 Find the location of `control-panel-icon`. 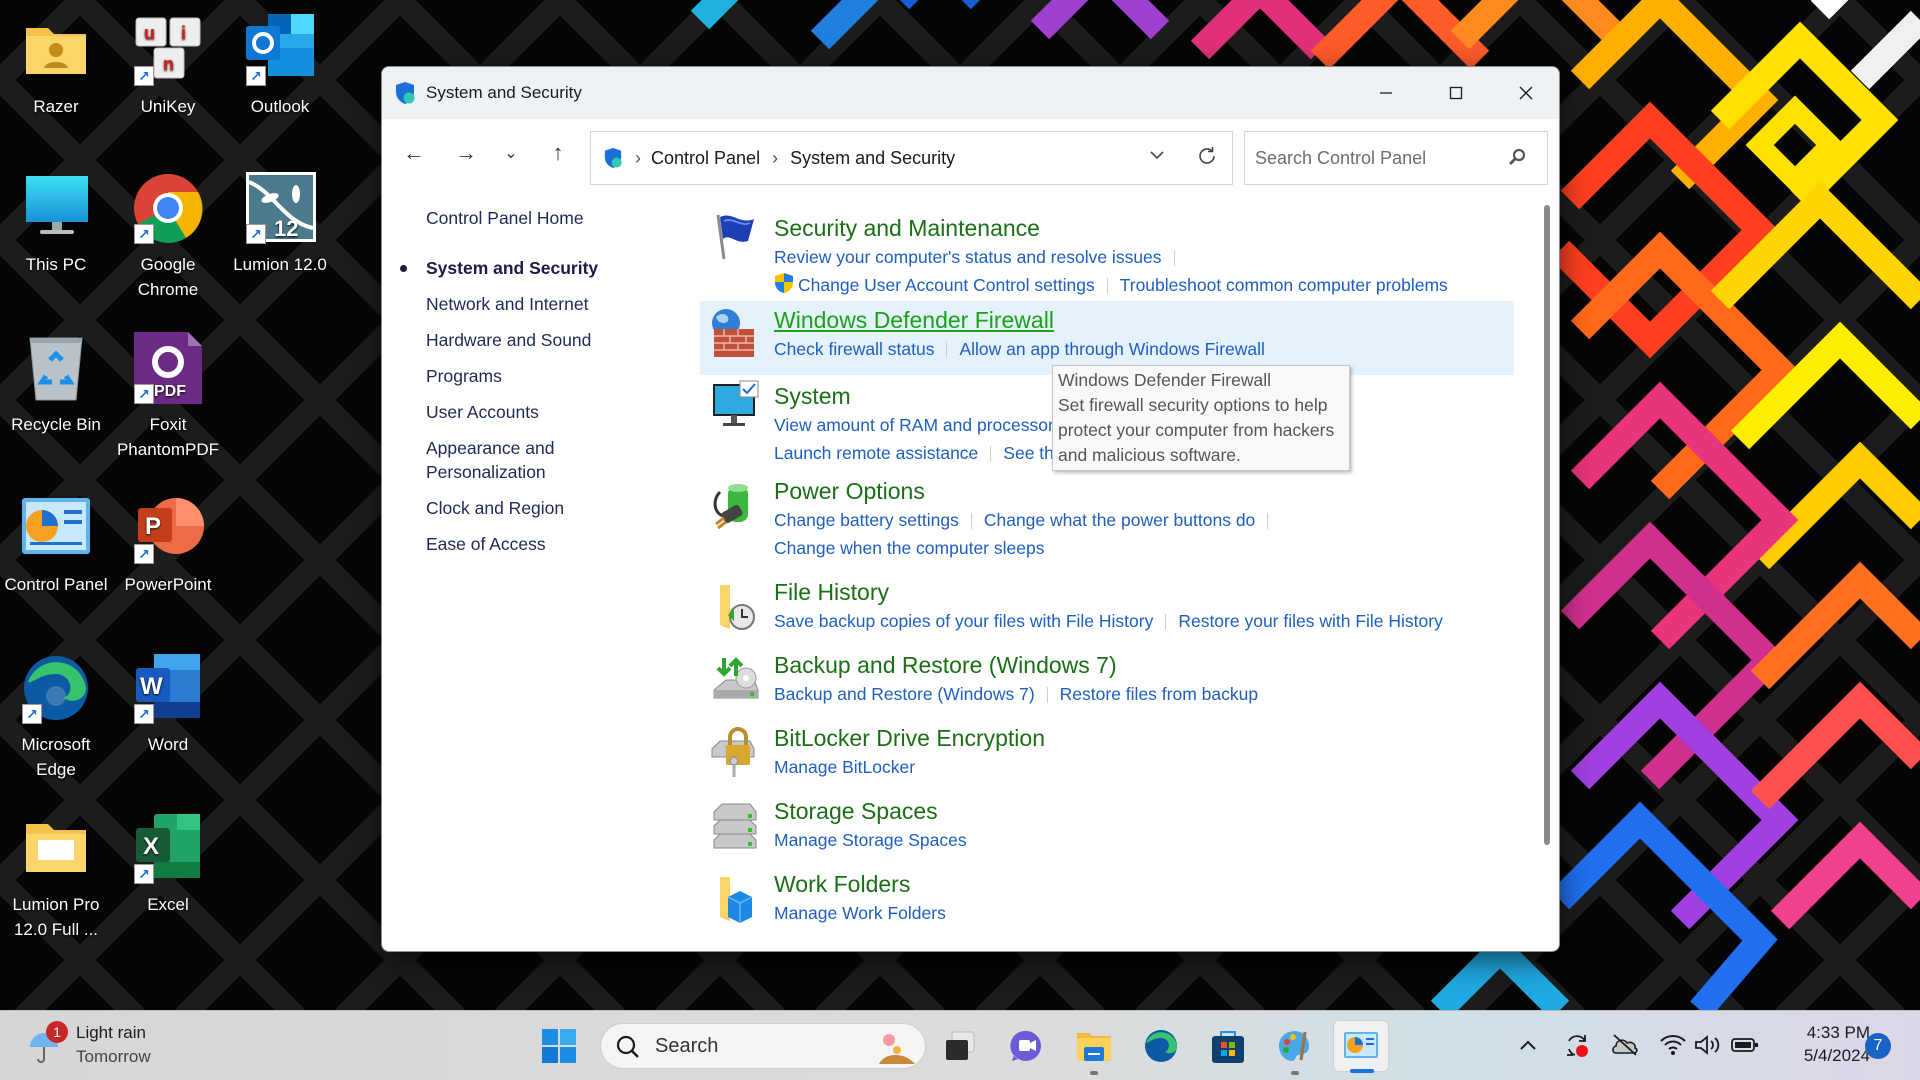

control-panel-icon is located at coordinates (56, 528).